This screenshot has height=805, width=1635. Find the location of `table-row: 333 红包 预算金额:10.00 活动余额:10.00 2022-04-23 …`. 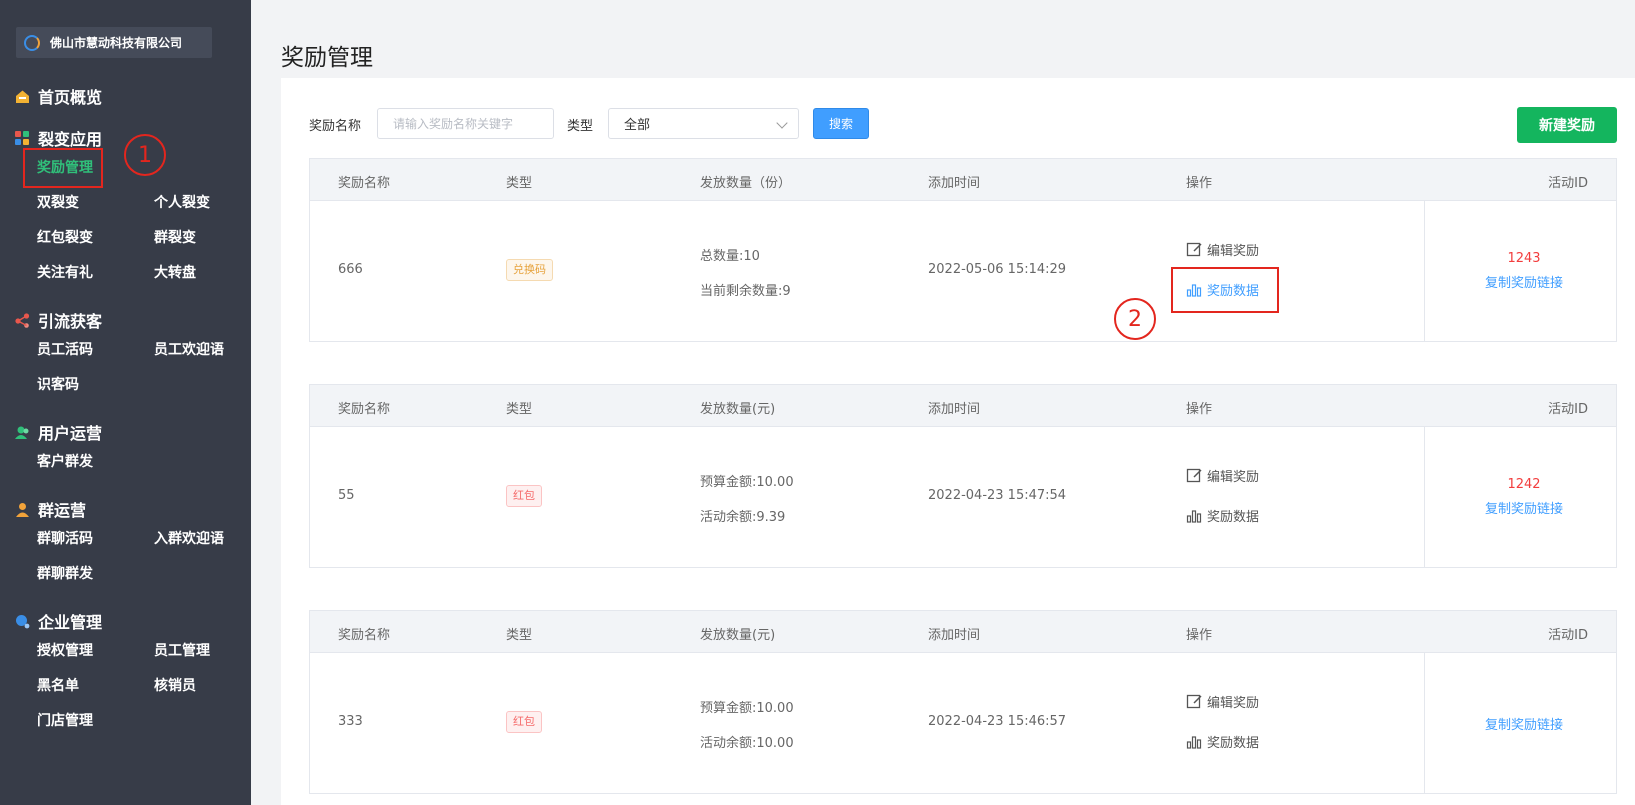

table-row: 333 红包 预算金额:10.00 活动余额:10.00 2022-04-23 … is located at coordinates (963, 723).